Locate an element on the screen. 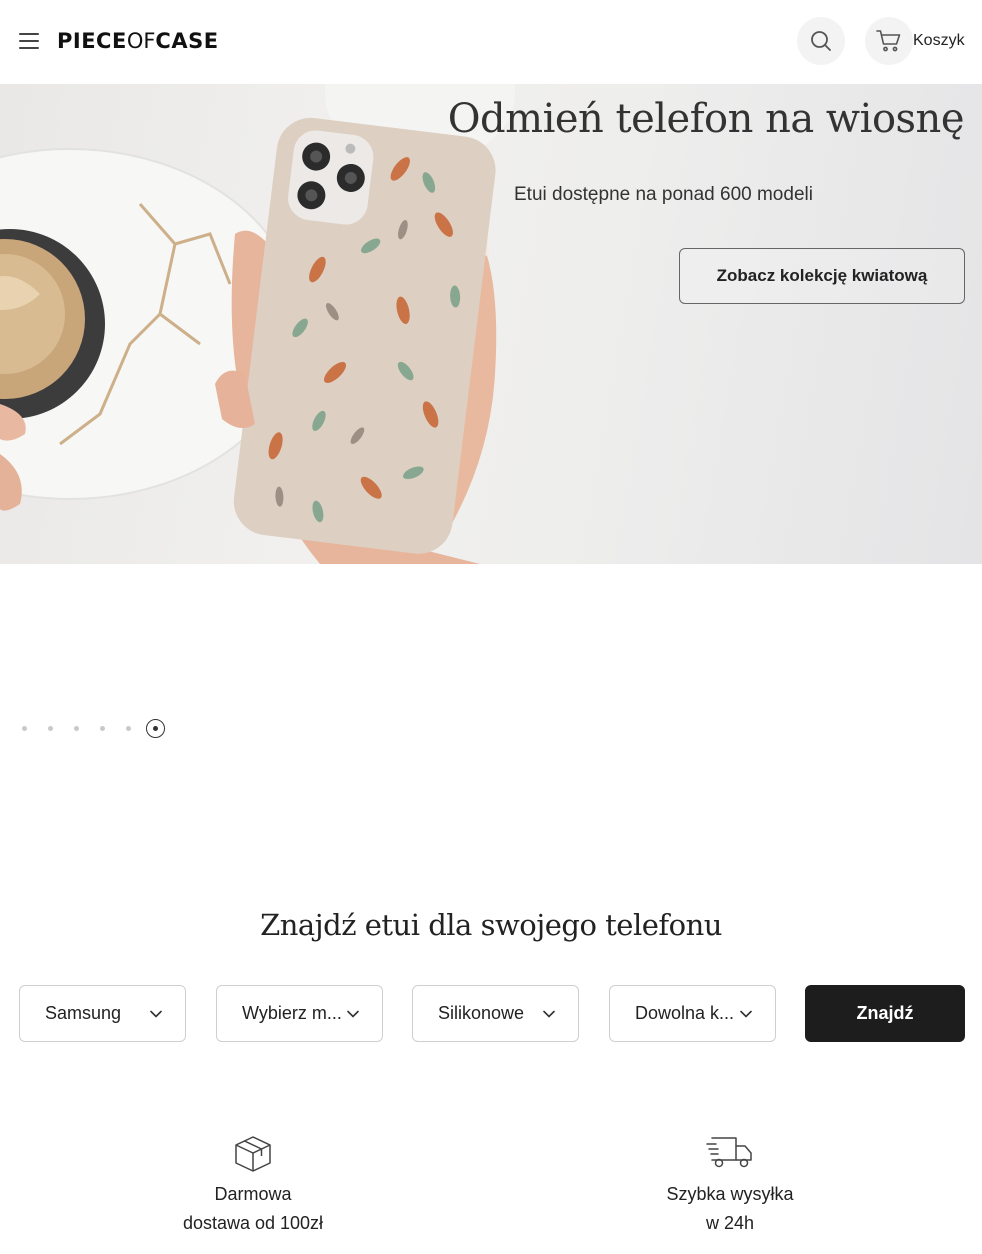  brand-select: Samsung is located at coordinates (102, 1013).